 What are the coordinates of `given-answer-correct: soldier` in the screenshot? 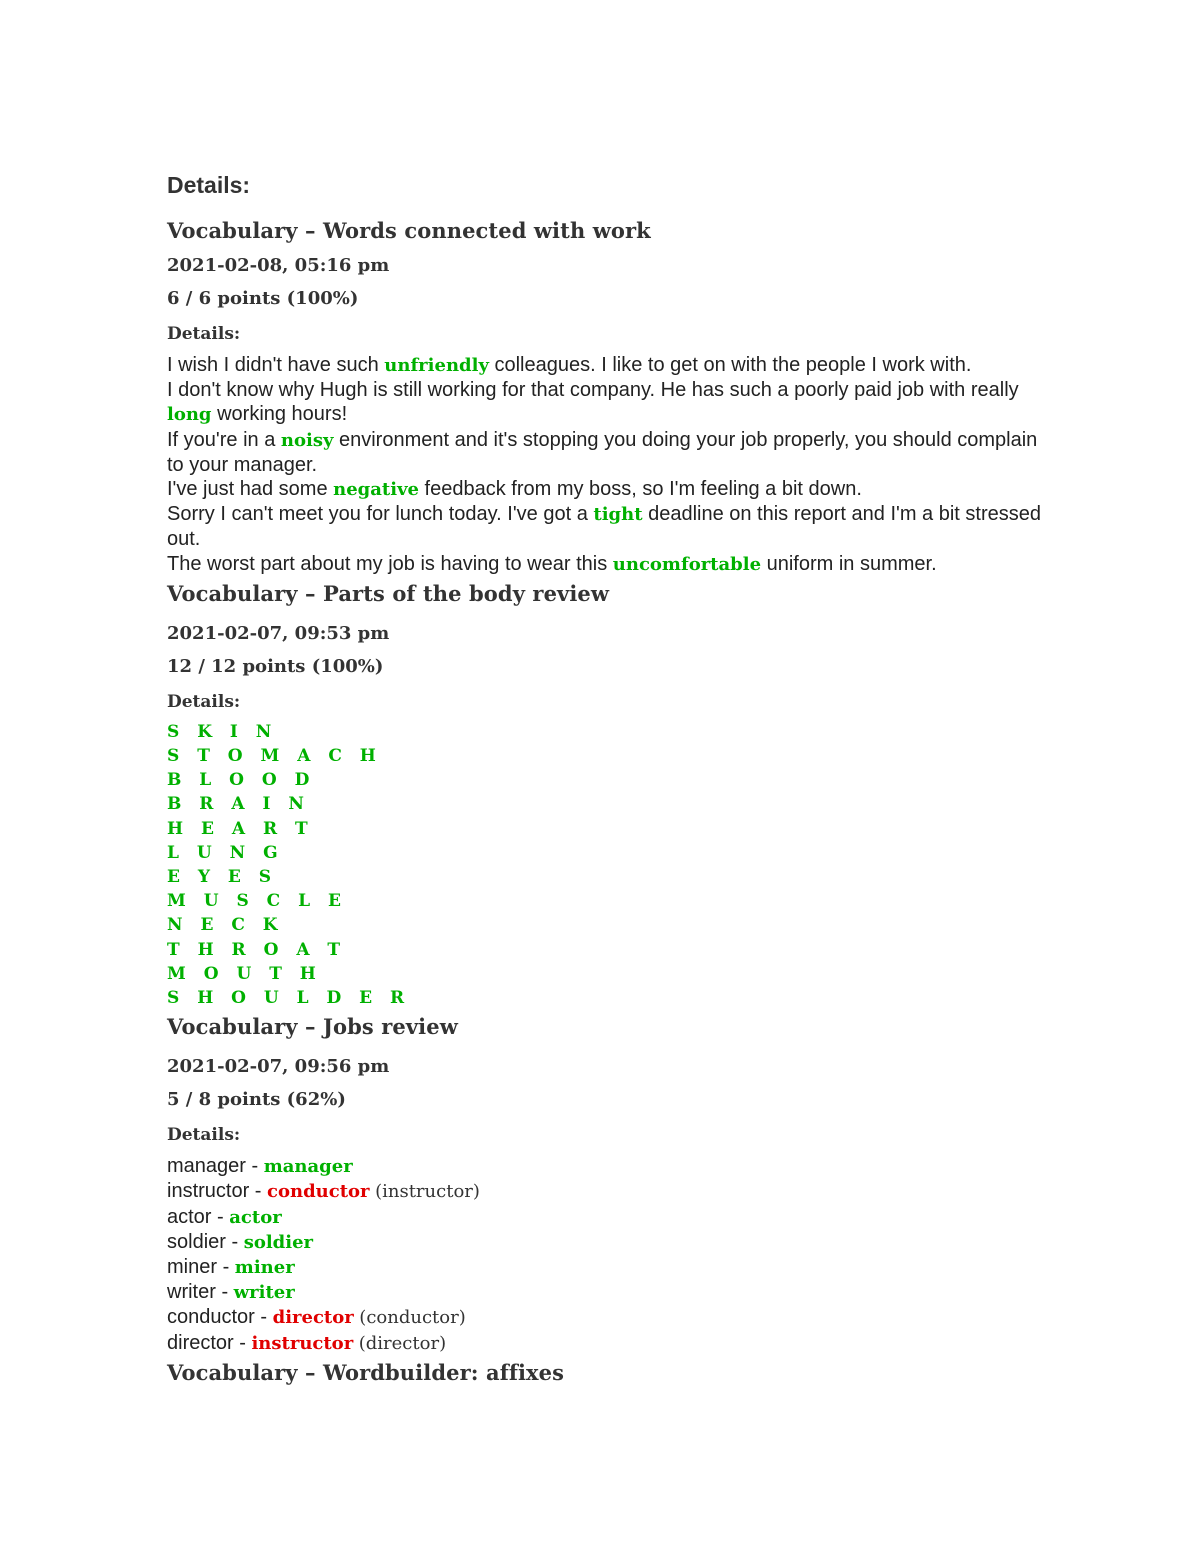 It's located at (278, 1242).